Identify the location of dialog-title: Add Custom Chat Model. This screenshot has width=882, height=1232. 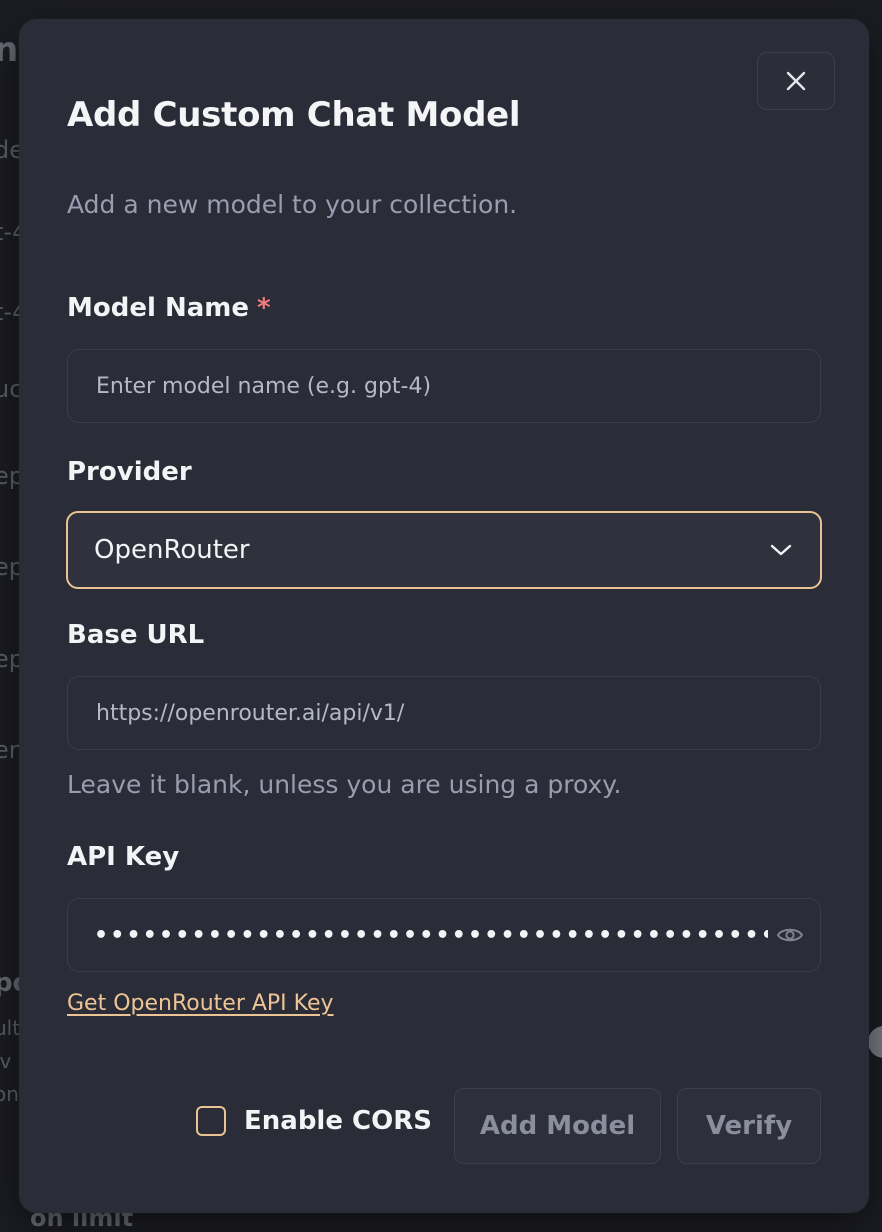
(294, 115).